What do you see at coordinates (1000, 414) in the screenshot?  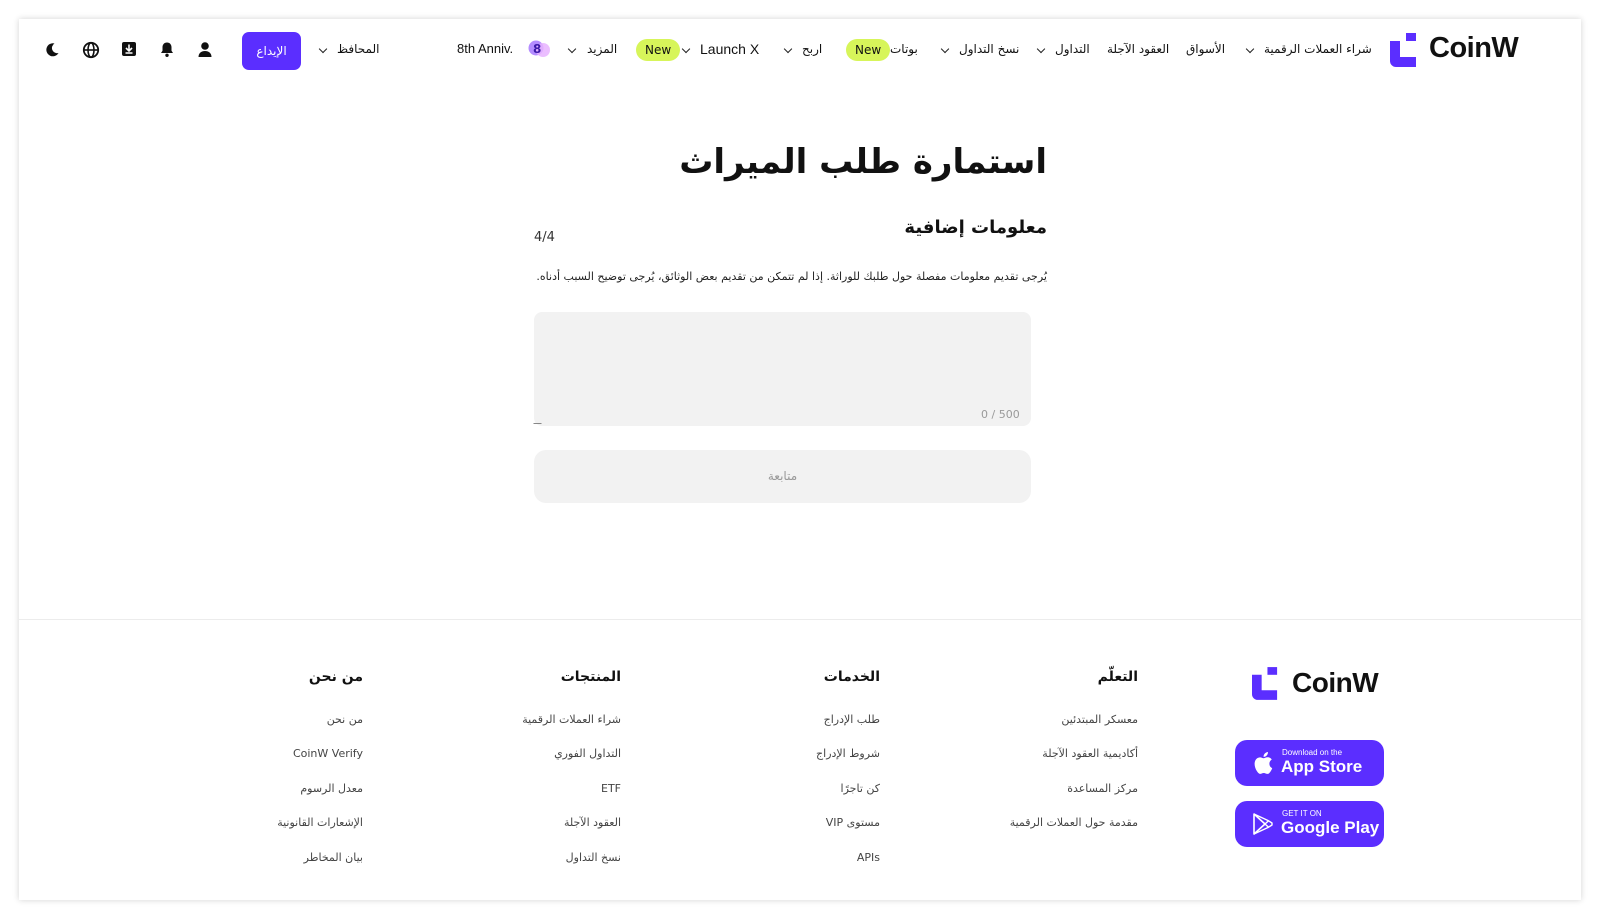 I see `char-counter: 0 / 500` at bounding box center [1000, 414].